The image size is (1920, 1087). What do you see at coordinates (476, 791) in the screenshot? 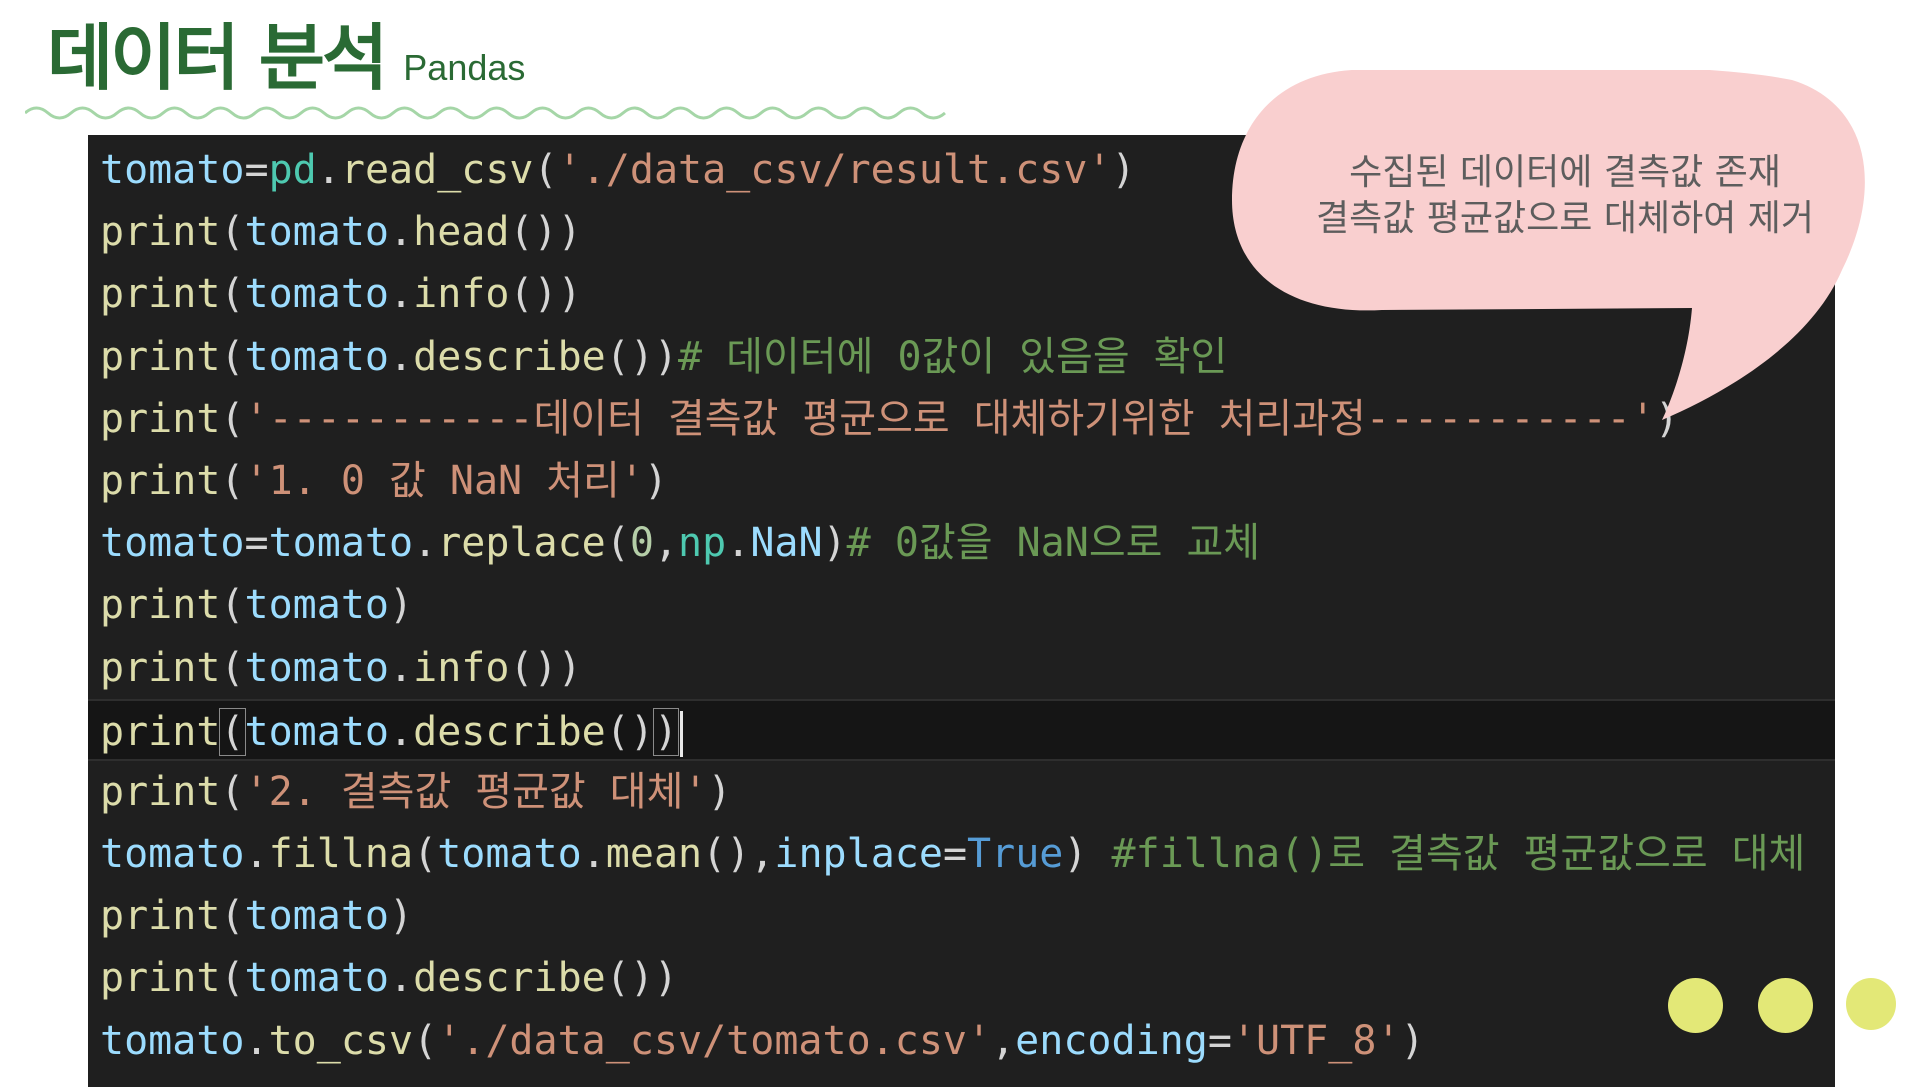
I see `code-token: '2. 결측값 평균값 대체'` at bounding box center [476, 791].